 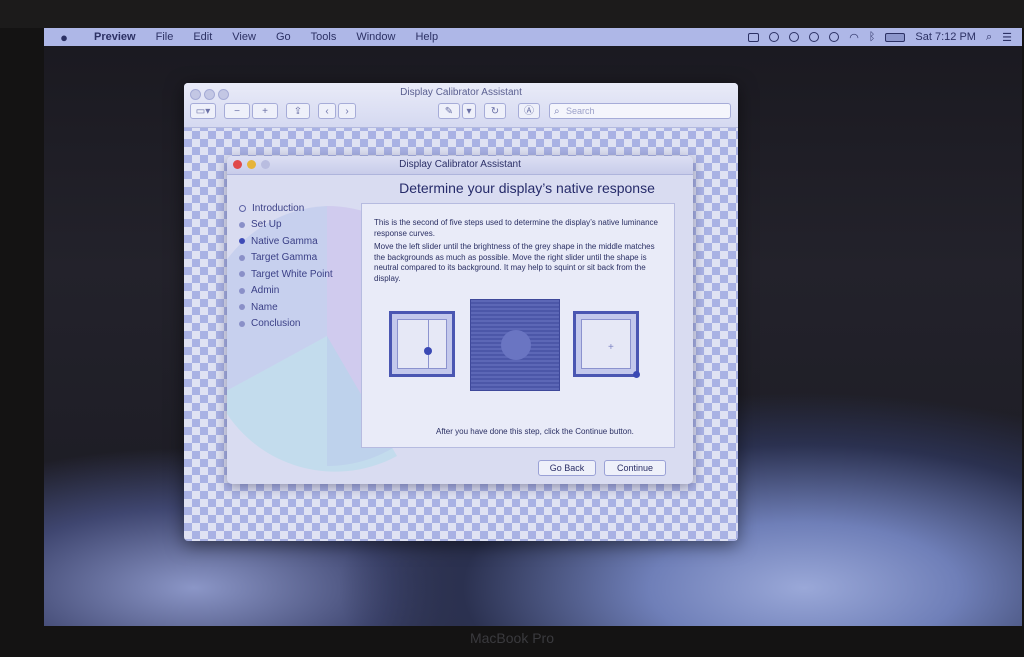 I want to click on sidebar-toggle-icon: ▭▾, so click(x=203, y=111).